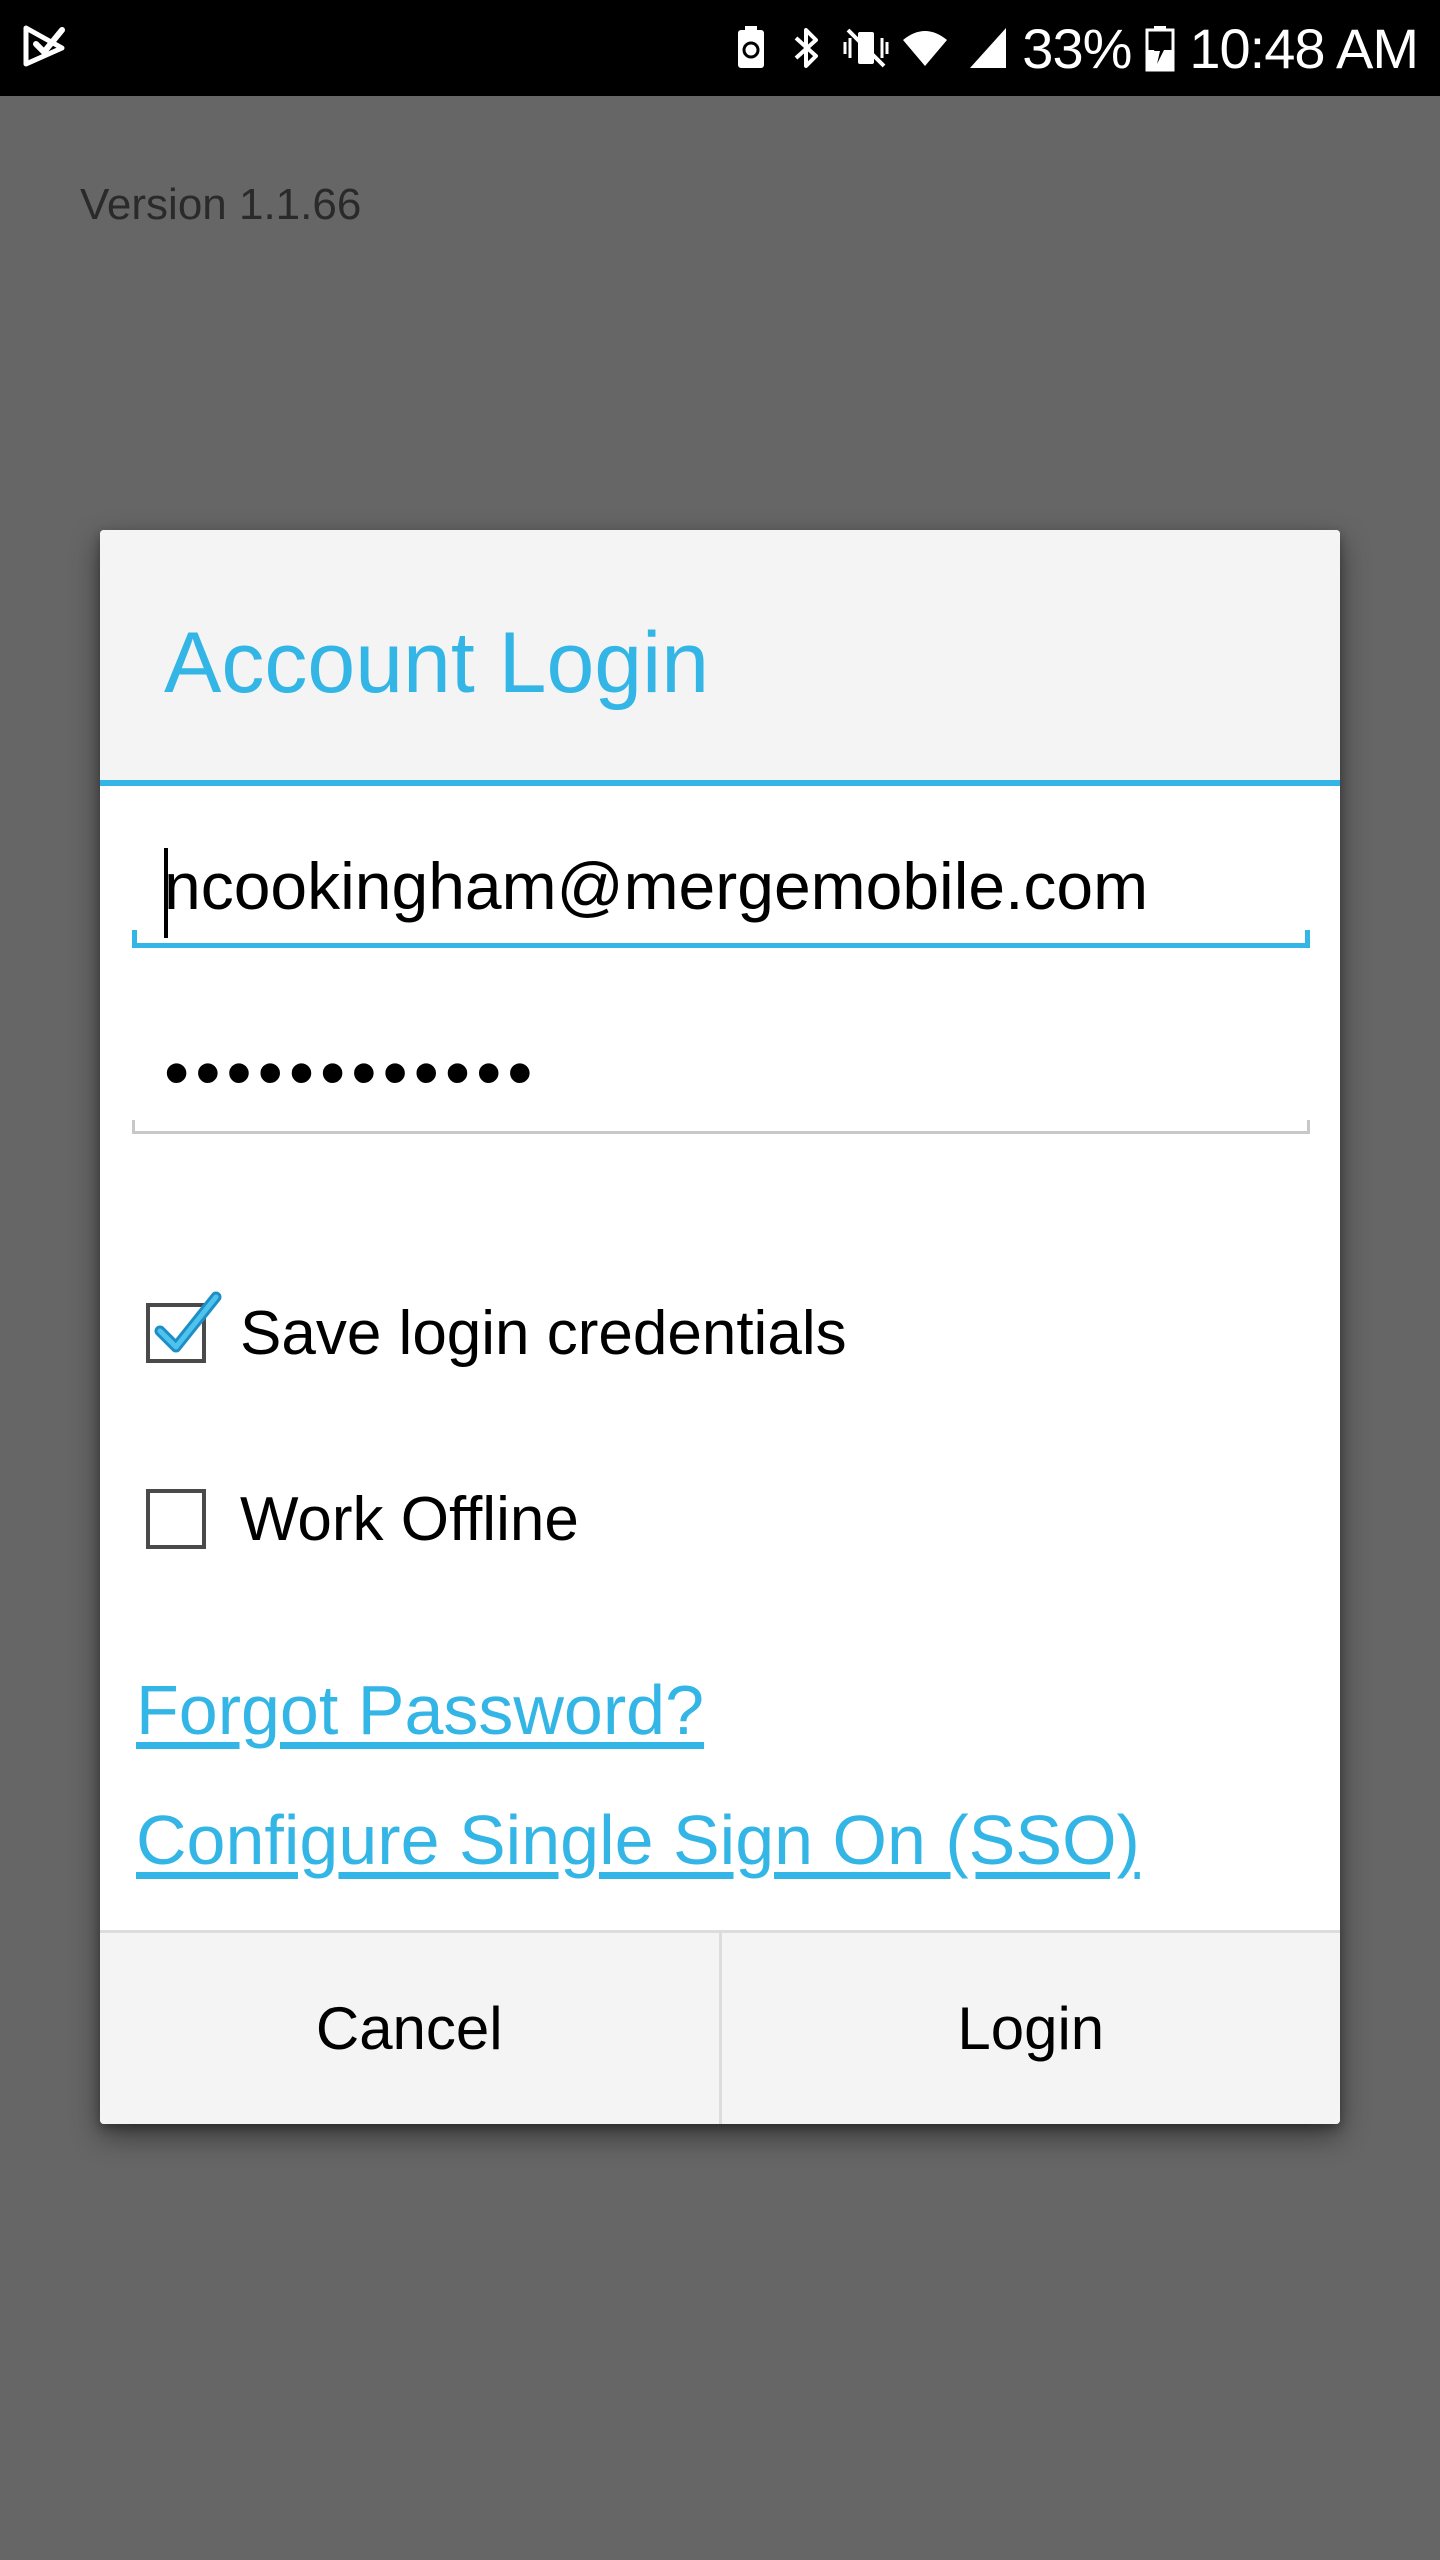 This screenshot has height=2560, width=1440. What do you see at coordinates (751, 48) in the screenshot?
I see `battery-saver-icon` at bounding box center [751, 48].